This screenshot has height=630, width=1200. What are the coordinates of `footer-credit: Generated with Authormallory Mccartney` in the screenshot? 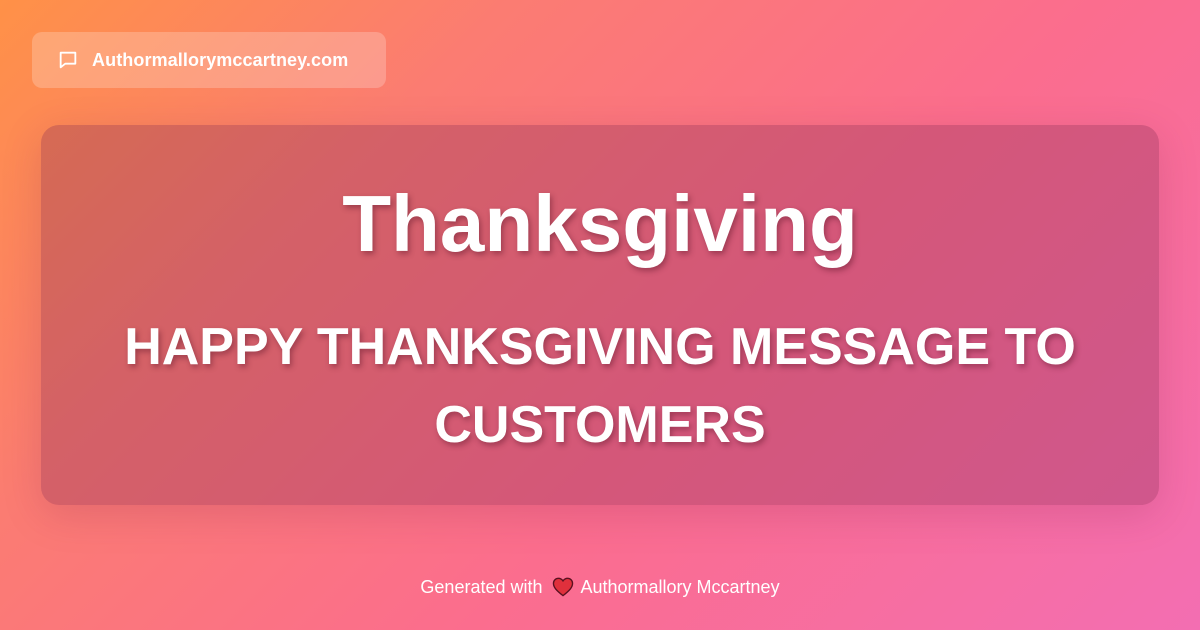 It's located at (600, 587).